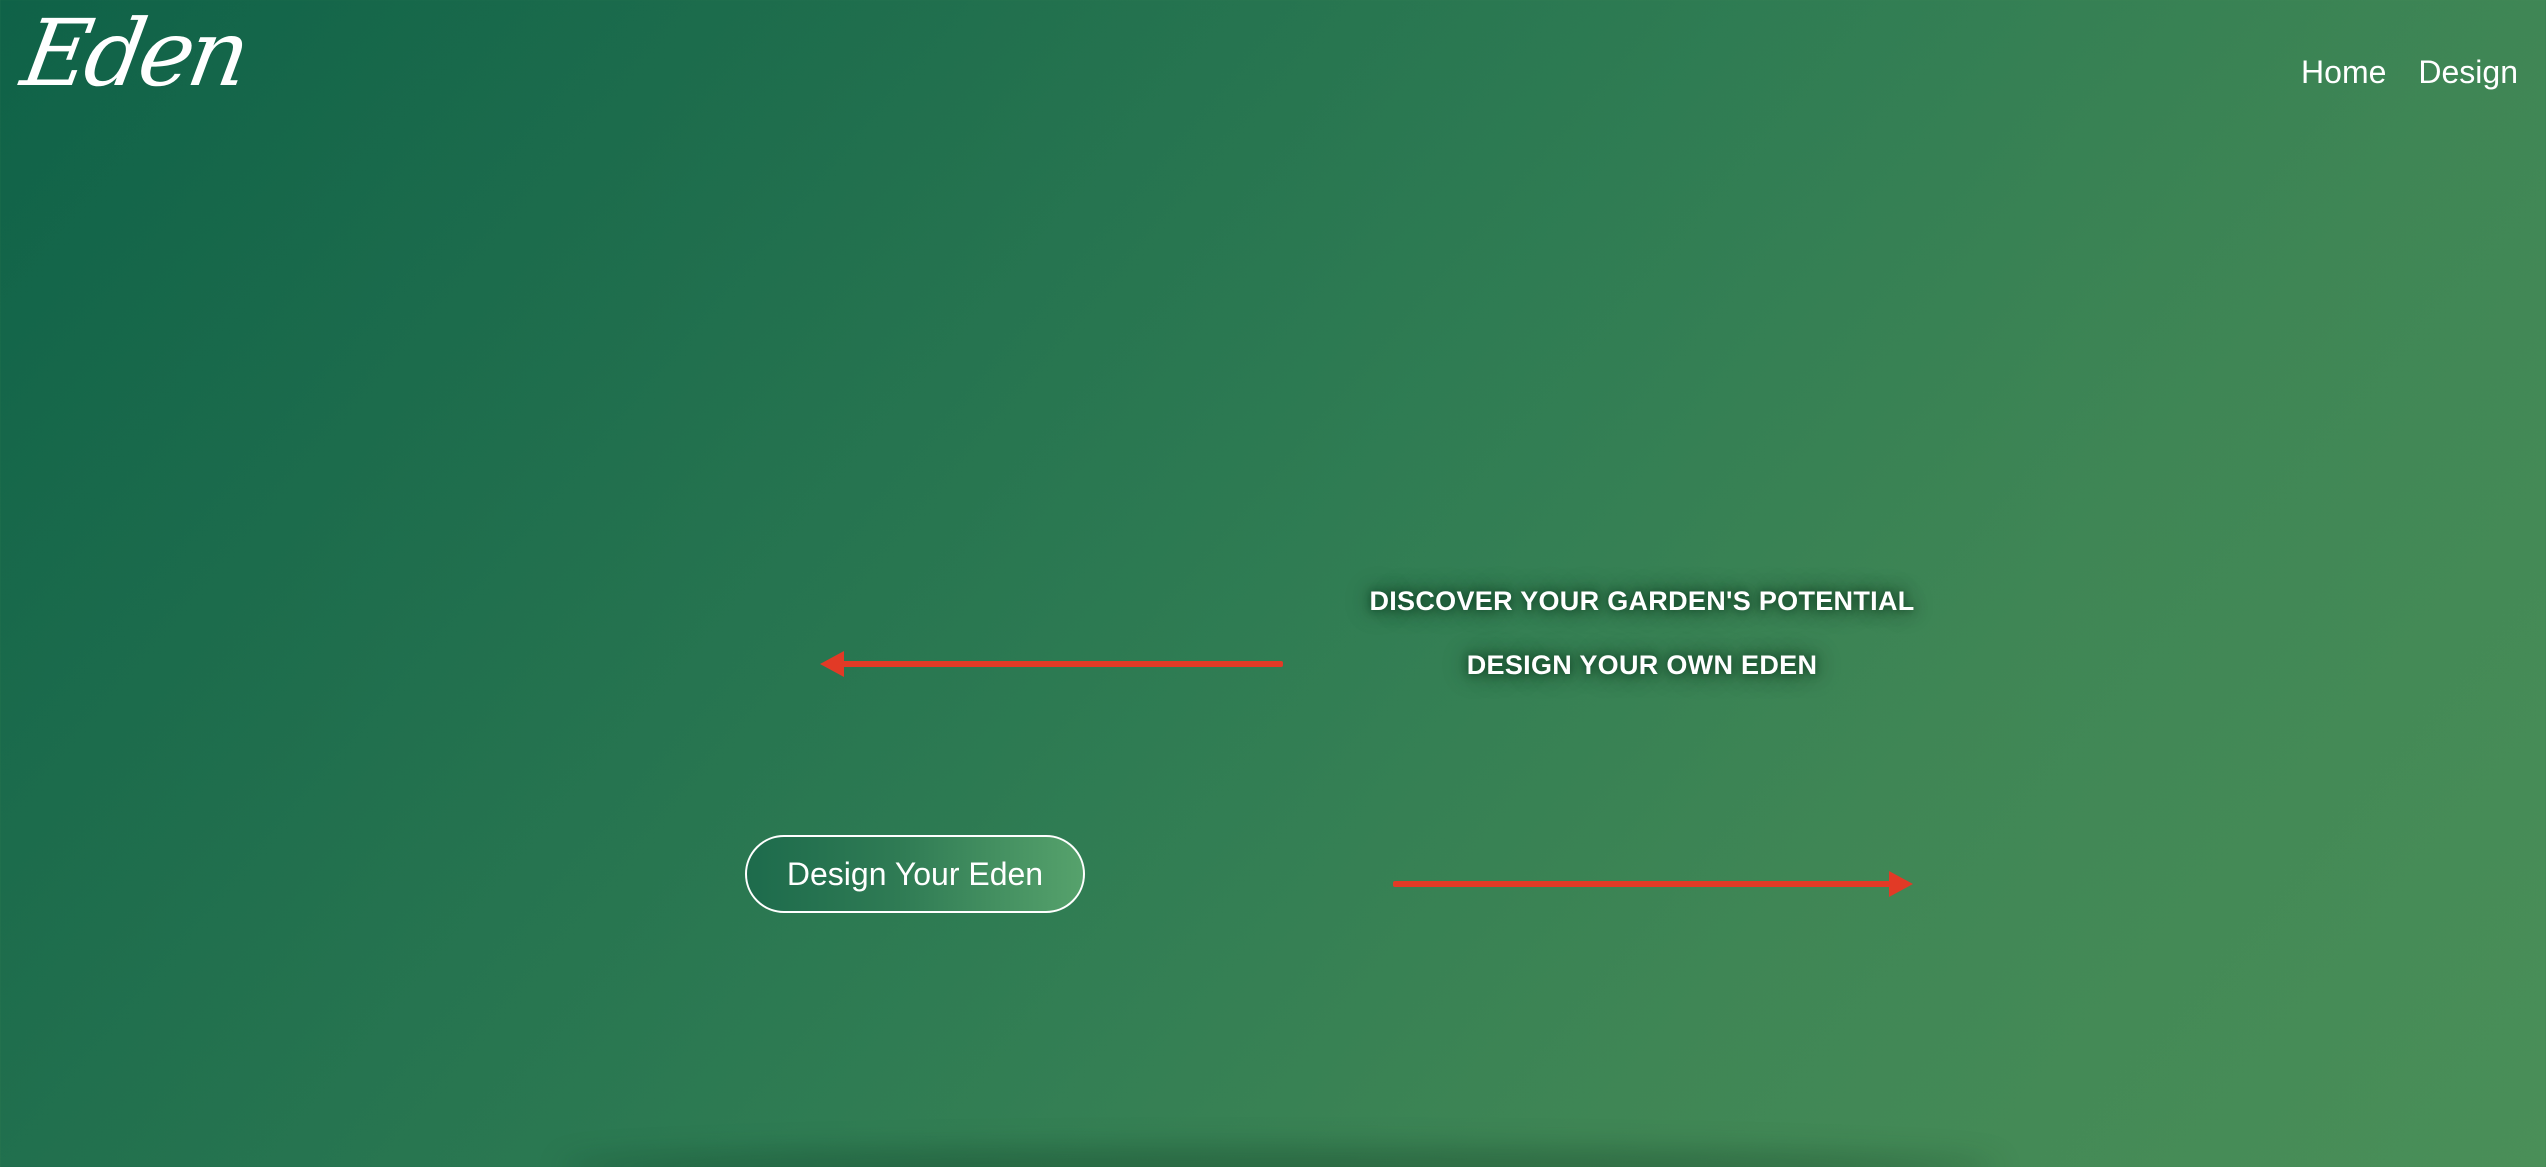 The height and width of the screenshot is (1167, 2546). What do you see at coordinates (1642, 665) in the screenshot?
I see `hero-subtitle: DESIGN YOUR OWN EDEN` at bounding box center [1642, 665].